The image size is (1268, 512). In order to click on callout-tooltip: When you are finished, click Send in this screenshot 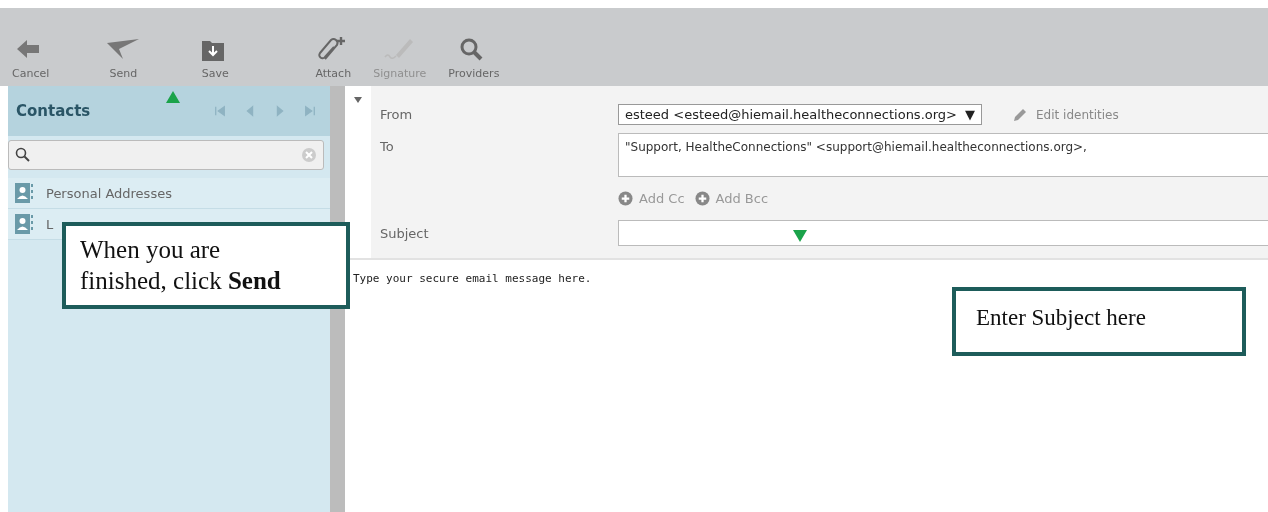, I will do `click(206, 265)`.